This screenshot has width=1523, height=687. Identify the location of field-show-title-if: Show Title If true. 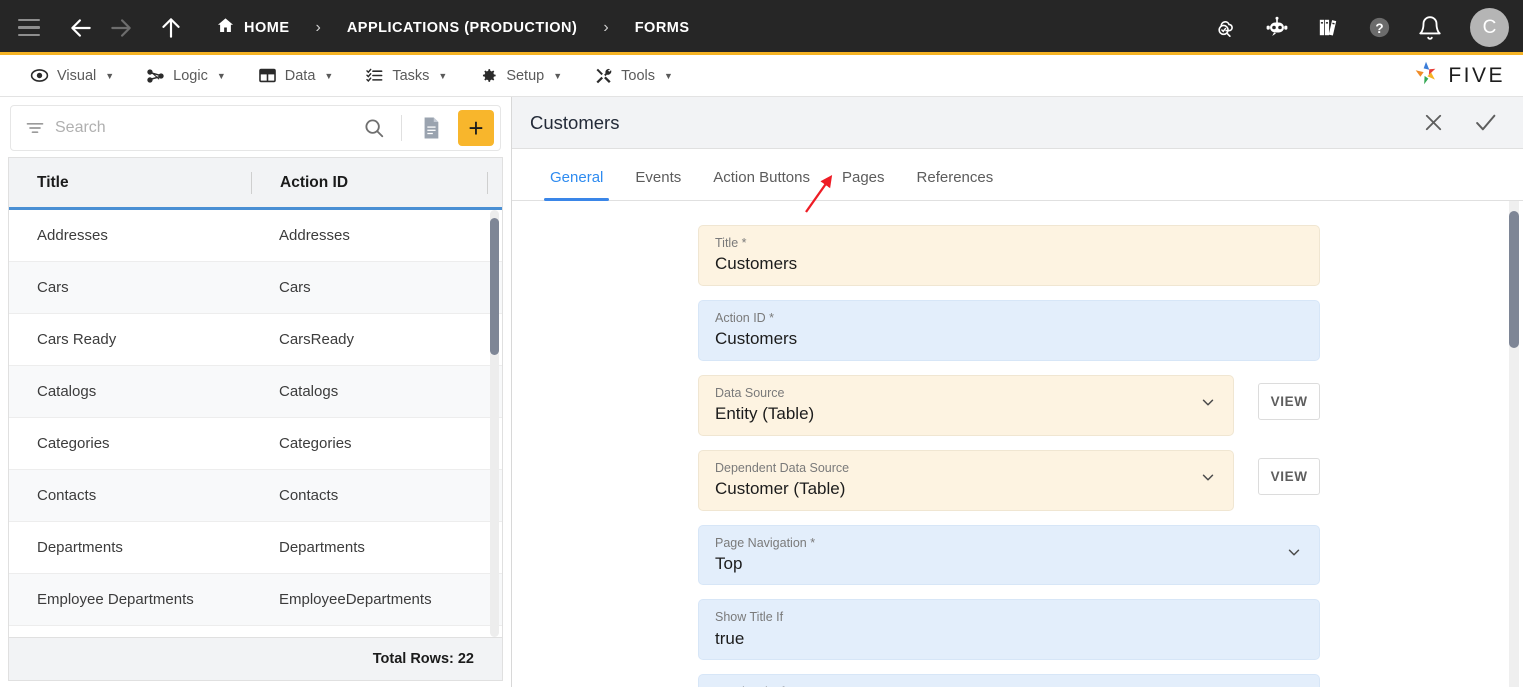
(1009, 630).